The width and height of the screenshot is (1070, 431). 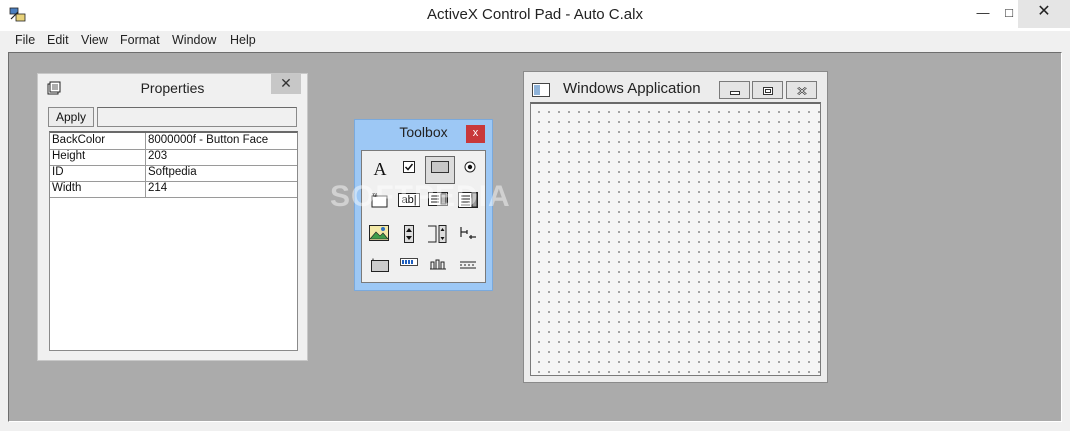 I want to click on toolbox-close-button: x, so click(x=475, y=134).